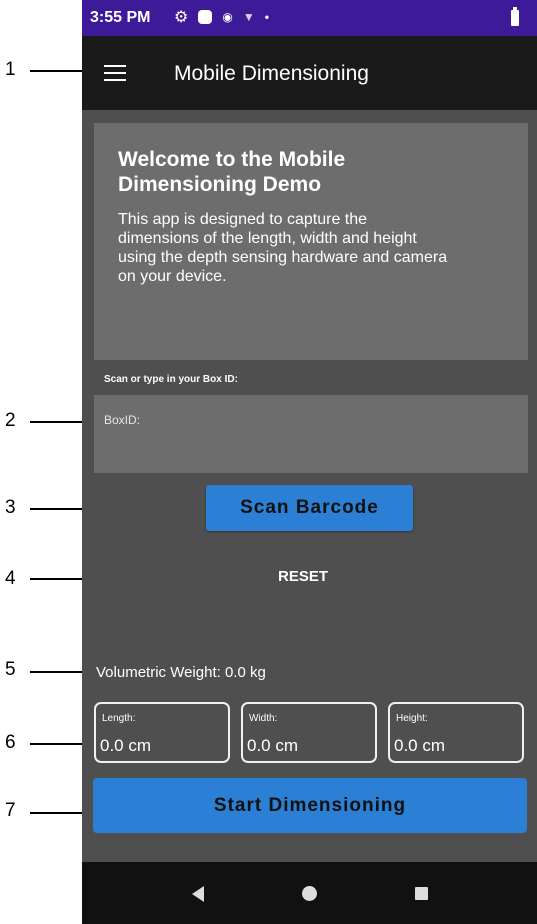 This screenshot has width=537, height=924. Describe the element at coordinates (198, 894) in the screenshot. I see `back-icon` at that location.